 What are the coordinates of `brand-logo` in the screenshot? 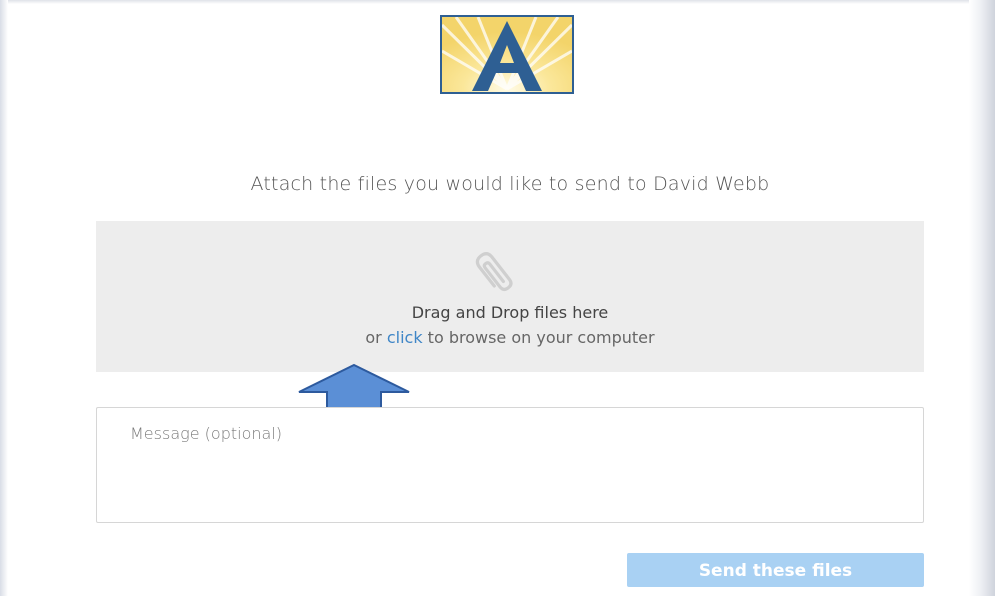 It's located at (507, 54).